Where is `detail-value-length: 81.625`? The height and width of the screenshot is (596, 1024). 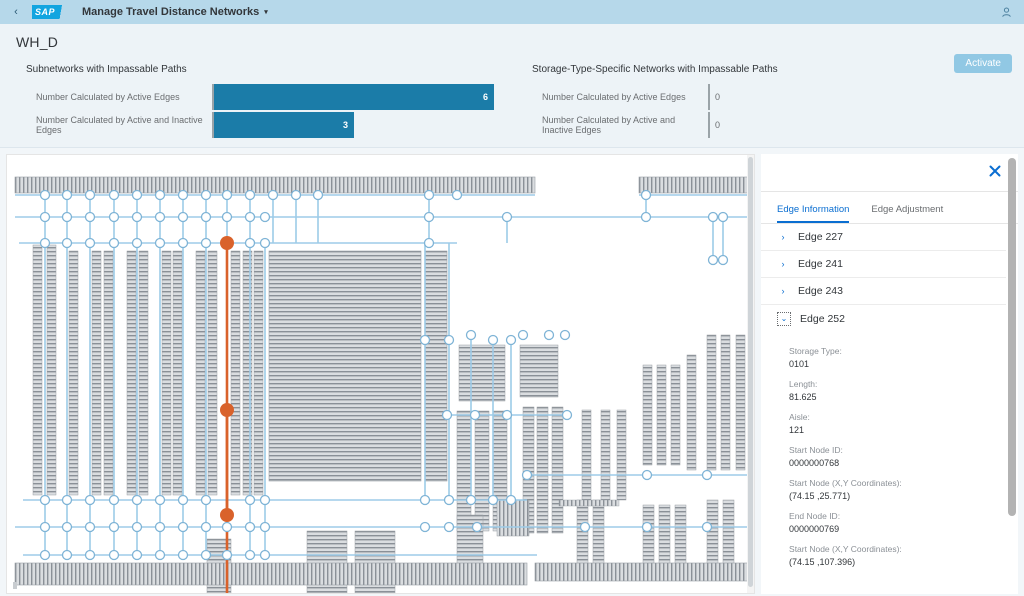
detail-value-length: 81.625 is located at coordinates (803, 397).